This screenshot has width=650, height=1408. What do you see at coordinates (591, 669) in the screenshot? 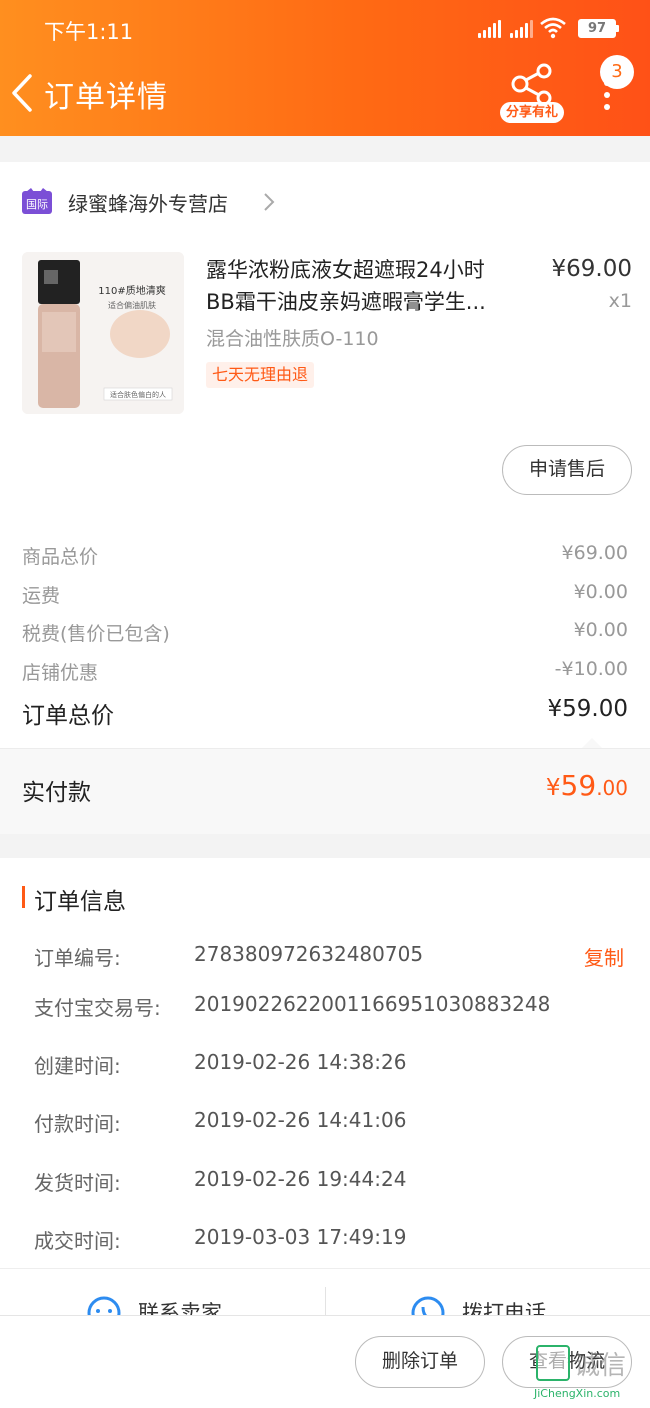
I see `fee-value: -¥10.00` at bounding box center [591, 669].